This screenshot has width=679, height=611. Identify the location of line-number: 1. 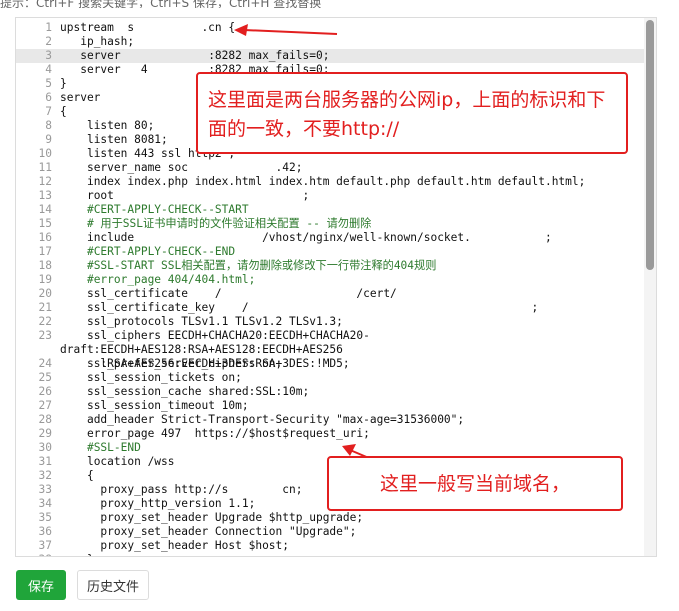
(48, 27).